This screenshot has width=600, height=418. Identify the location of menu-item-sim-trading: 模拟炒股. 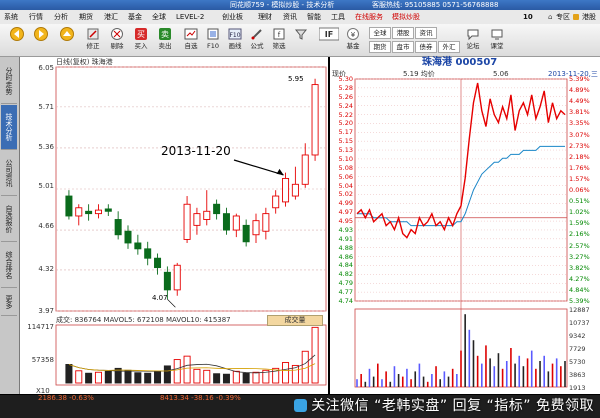
(406, 17).